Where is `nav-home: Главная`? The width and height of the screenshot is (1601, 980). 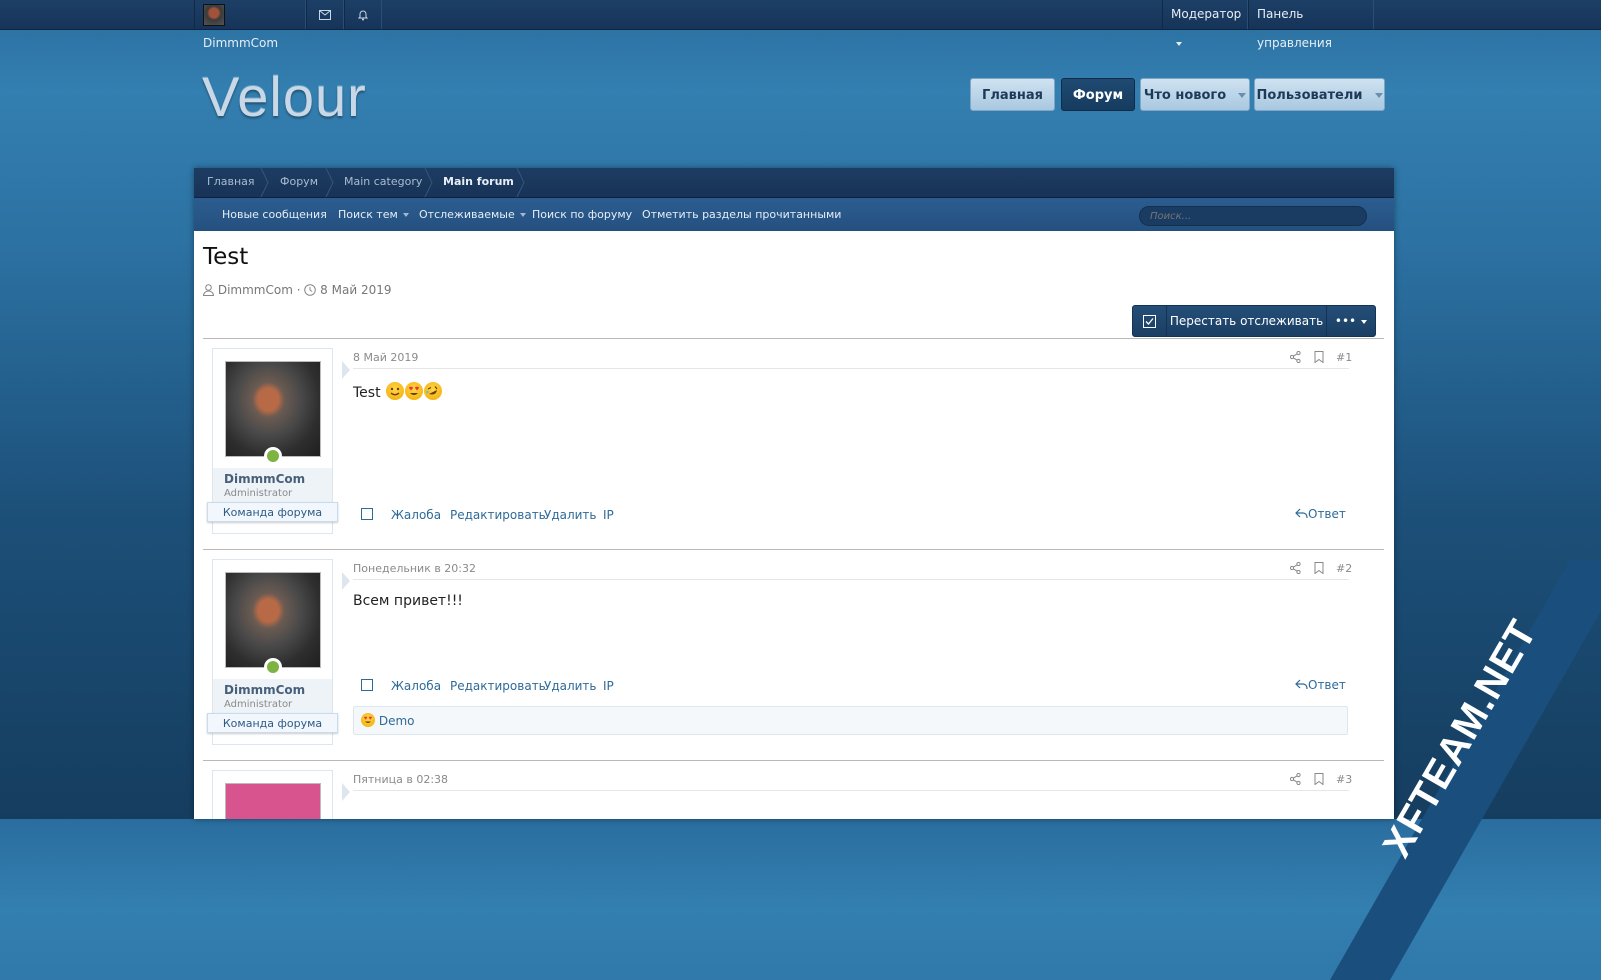
nav-home: Главная is located at coordinates (1012, 94).